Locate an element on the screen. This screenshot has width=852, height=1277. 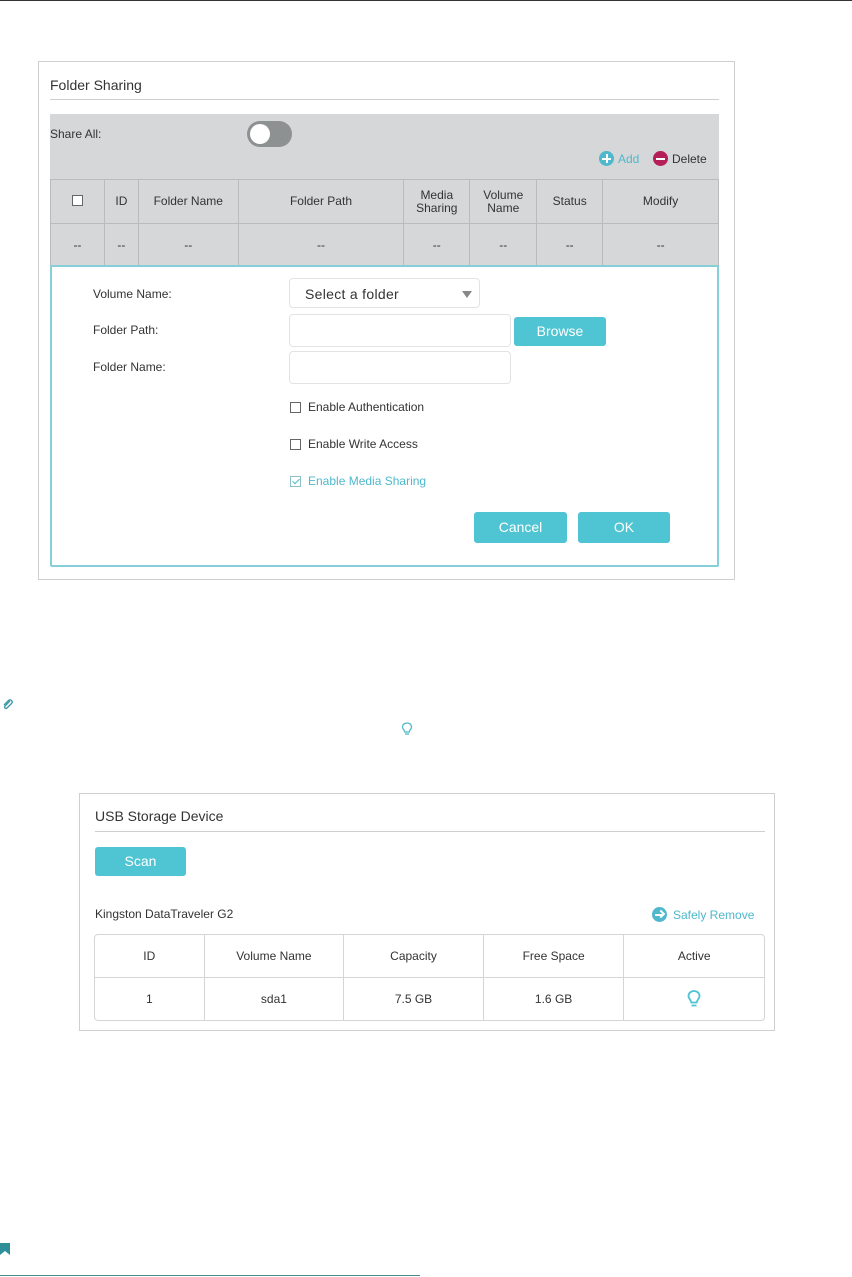
folder-sharing-title: Folder Sharing is located at coordinates (96, 85).